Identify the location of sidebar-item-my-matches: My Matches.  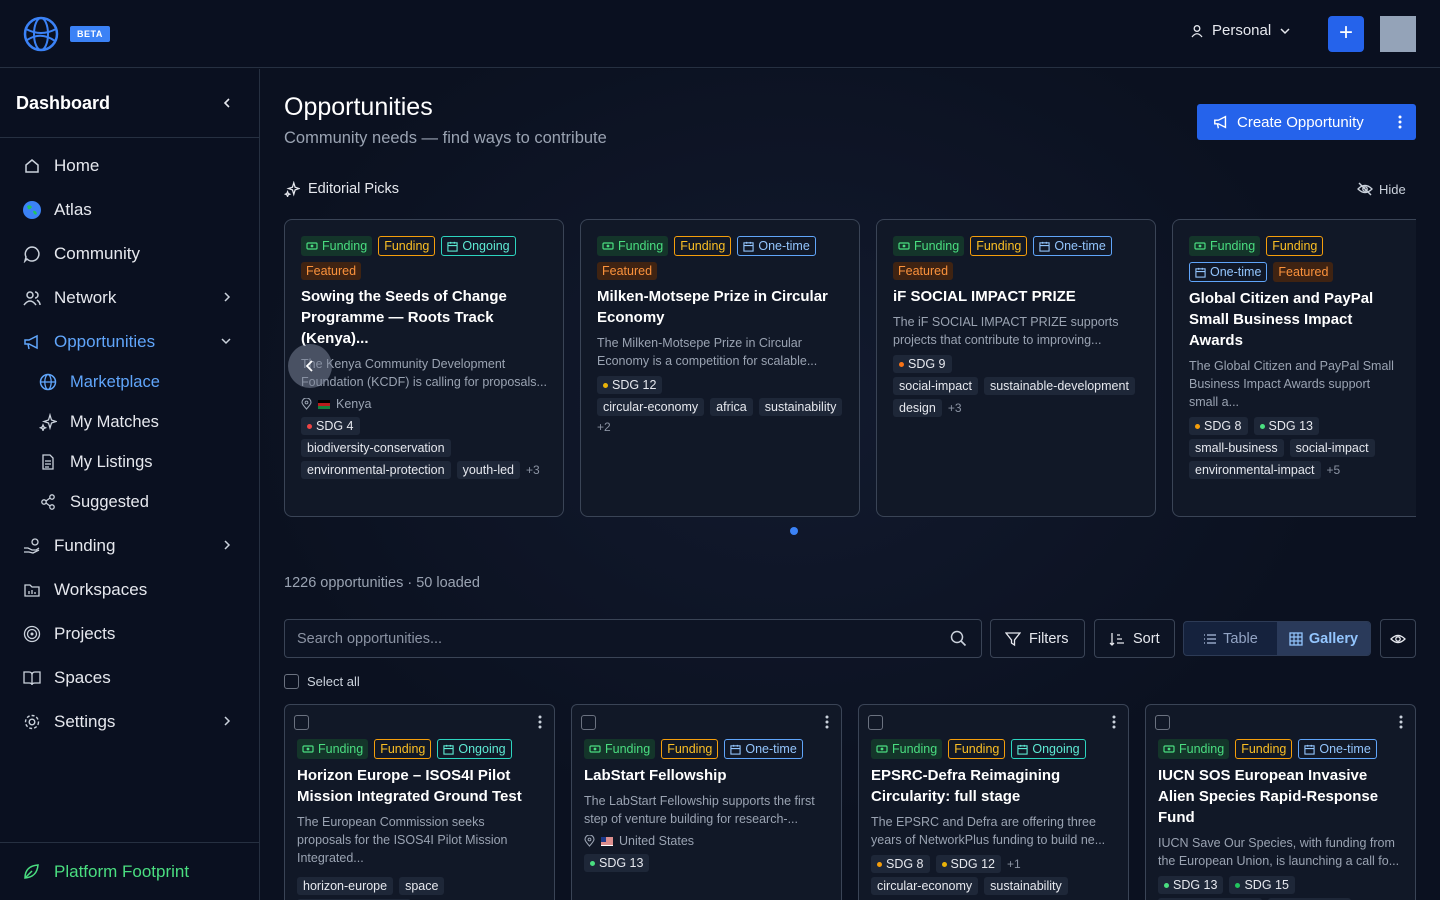
(129, 422).